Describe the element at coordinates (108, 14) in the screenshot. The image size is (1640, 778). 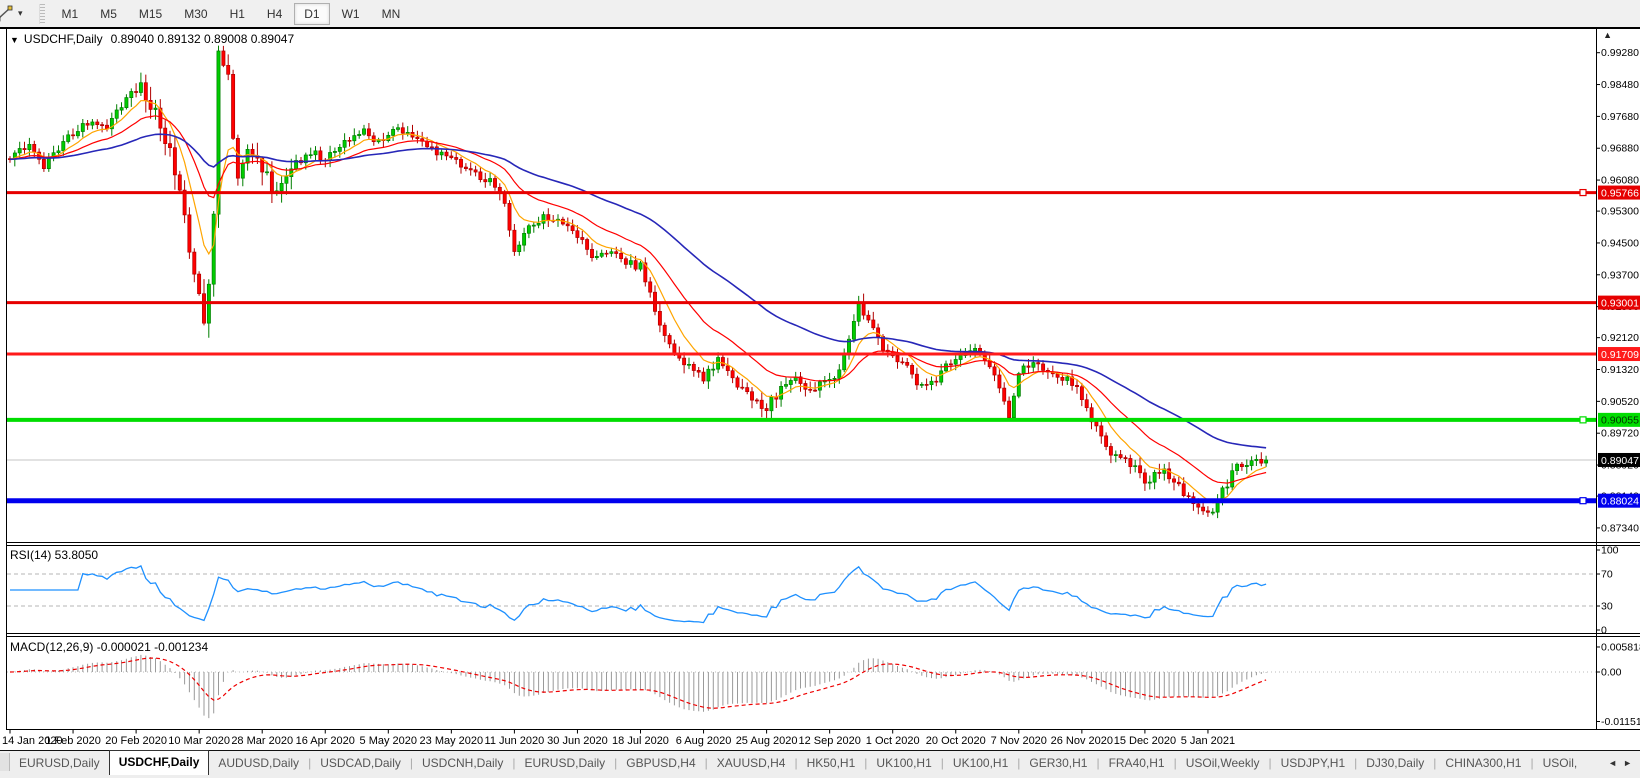
I see `timeframe-m5-button: M5` at that location.